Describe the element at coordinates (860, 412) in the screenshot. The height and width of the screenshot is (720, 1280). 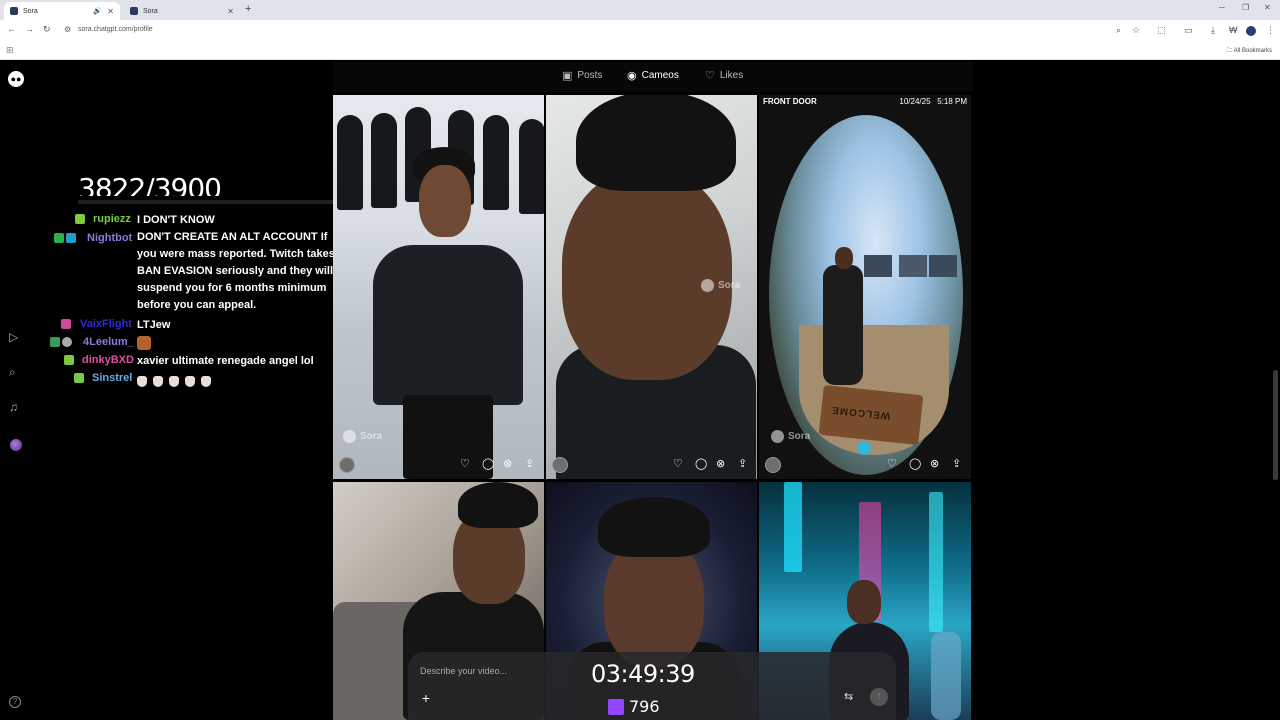
I see `mat-text: WELCOME` at that location.